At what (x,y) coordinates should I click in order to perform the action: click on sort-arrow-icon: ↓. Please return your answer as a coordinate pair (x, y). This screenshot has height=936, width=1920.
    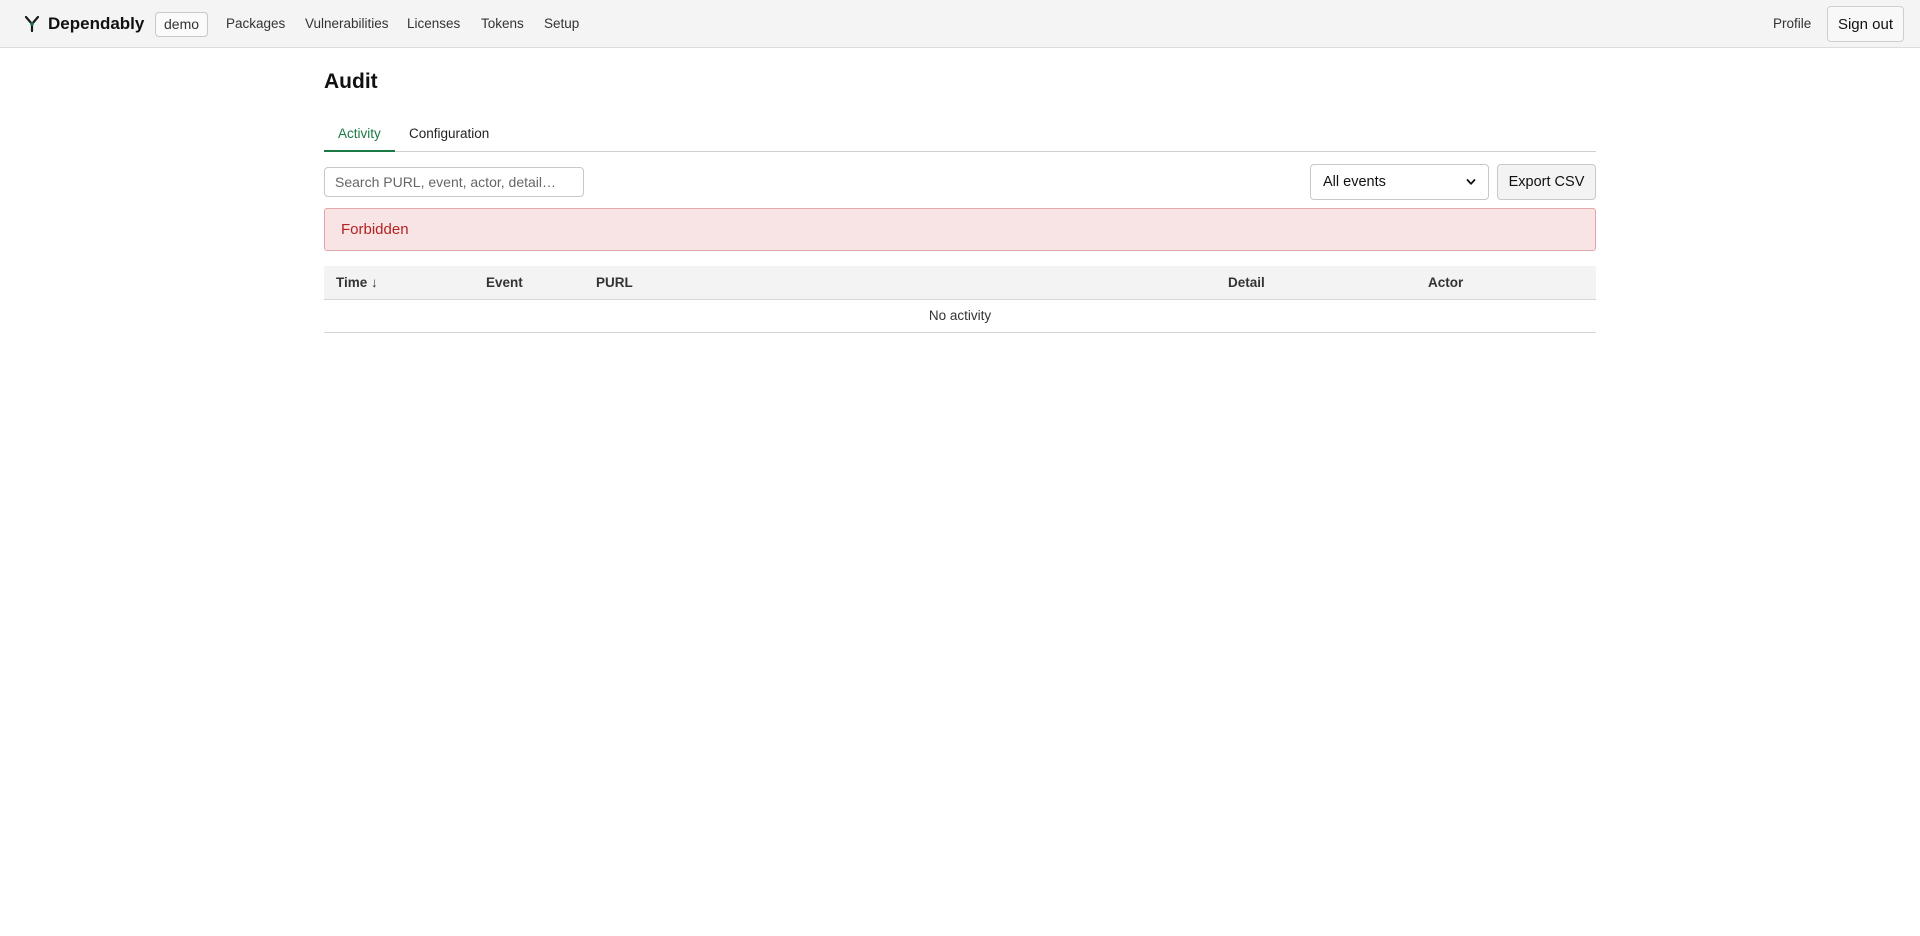
    Looking at the image, I should click on (374, 282).